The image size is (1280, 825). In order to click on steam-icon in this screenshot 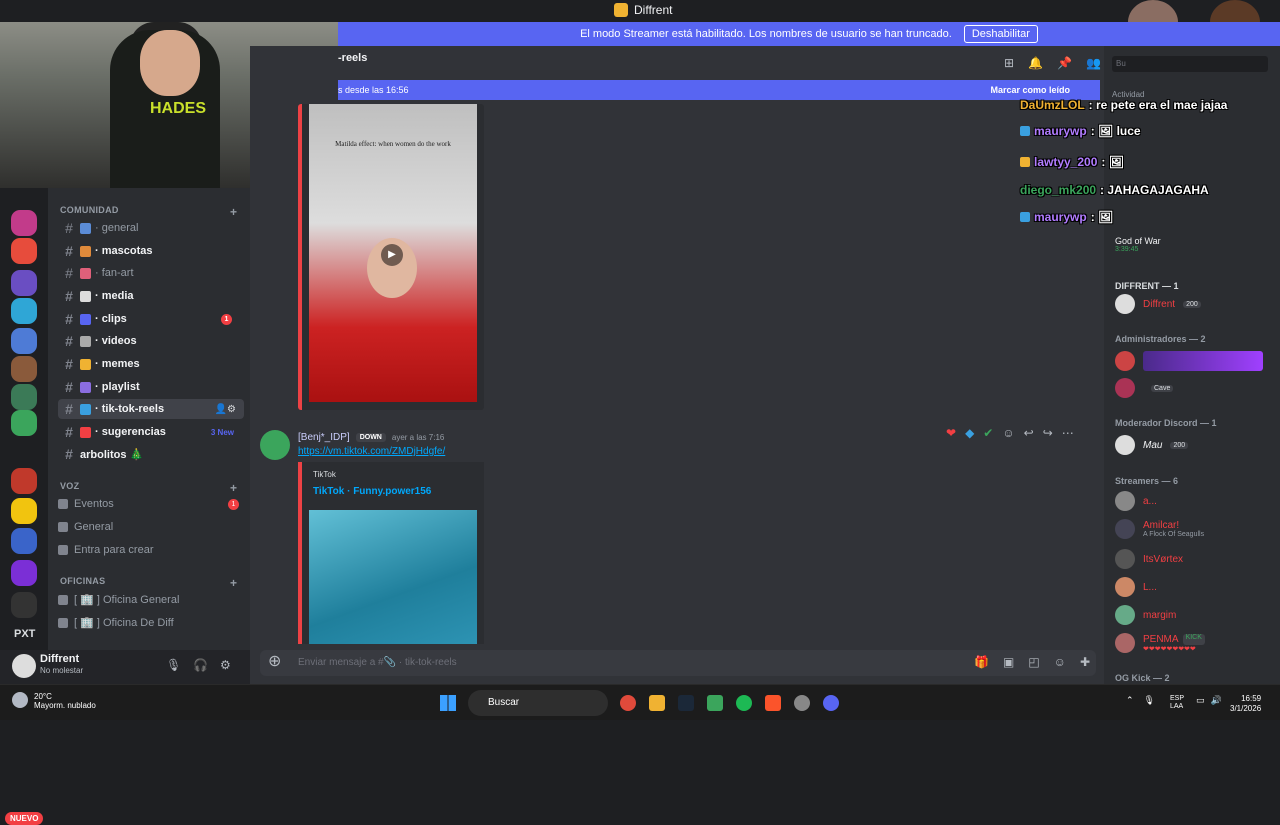, I will do `click(686, 703)`.